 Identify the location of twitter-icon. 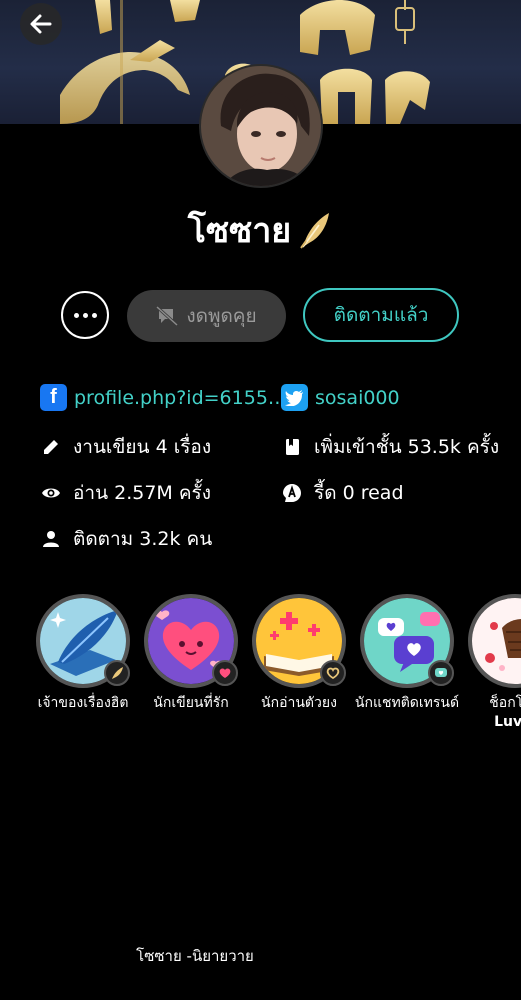
(294, 397).